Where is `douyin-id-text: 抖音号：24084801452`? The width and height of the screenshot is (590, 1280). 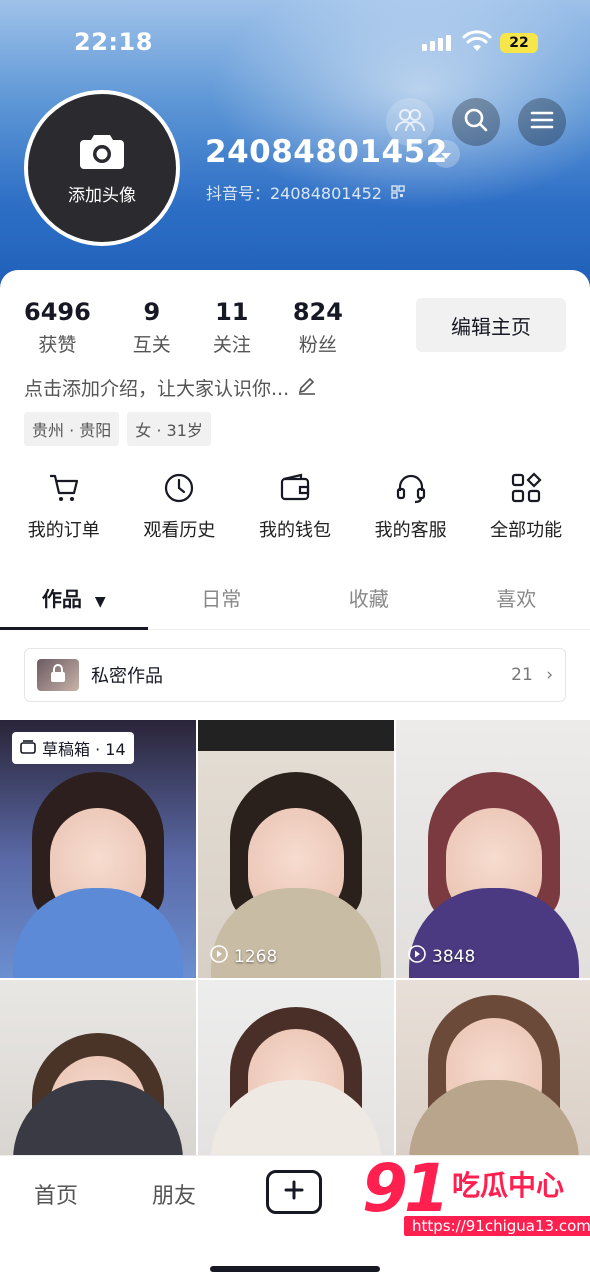
douyin-id-text: 抖音号：24084801452 is located at coordinates (294, 193).